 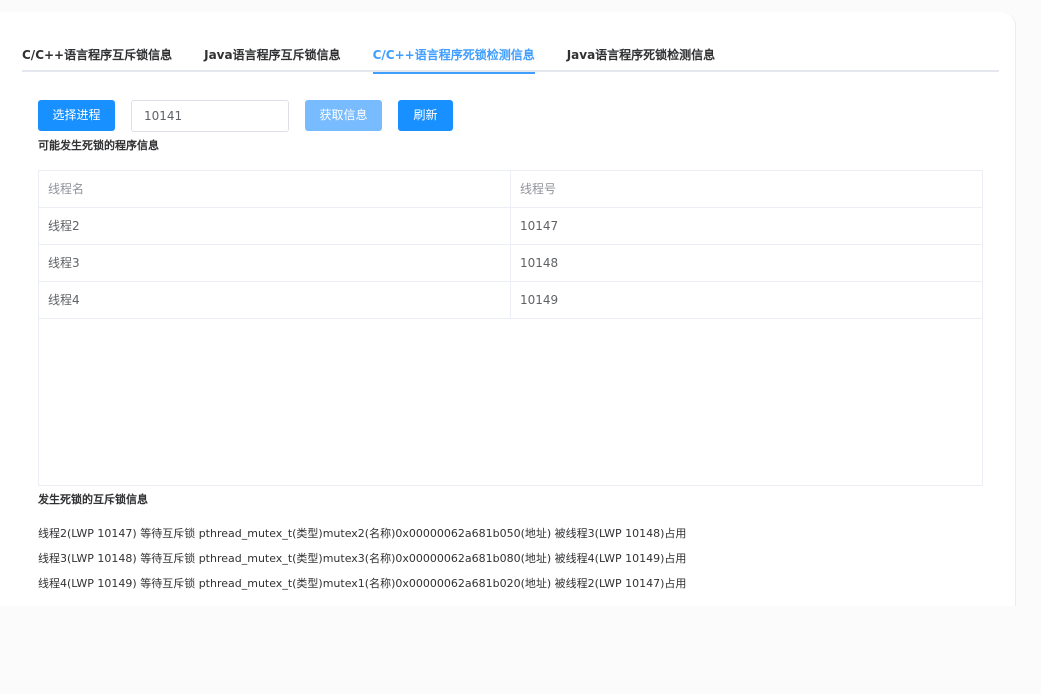 I want to click on table-row: 线程2 10147, so click(x=510, y=226).